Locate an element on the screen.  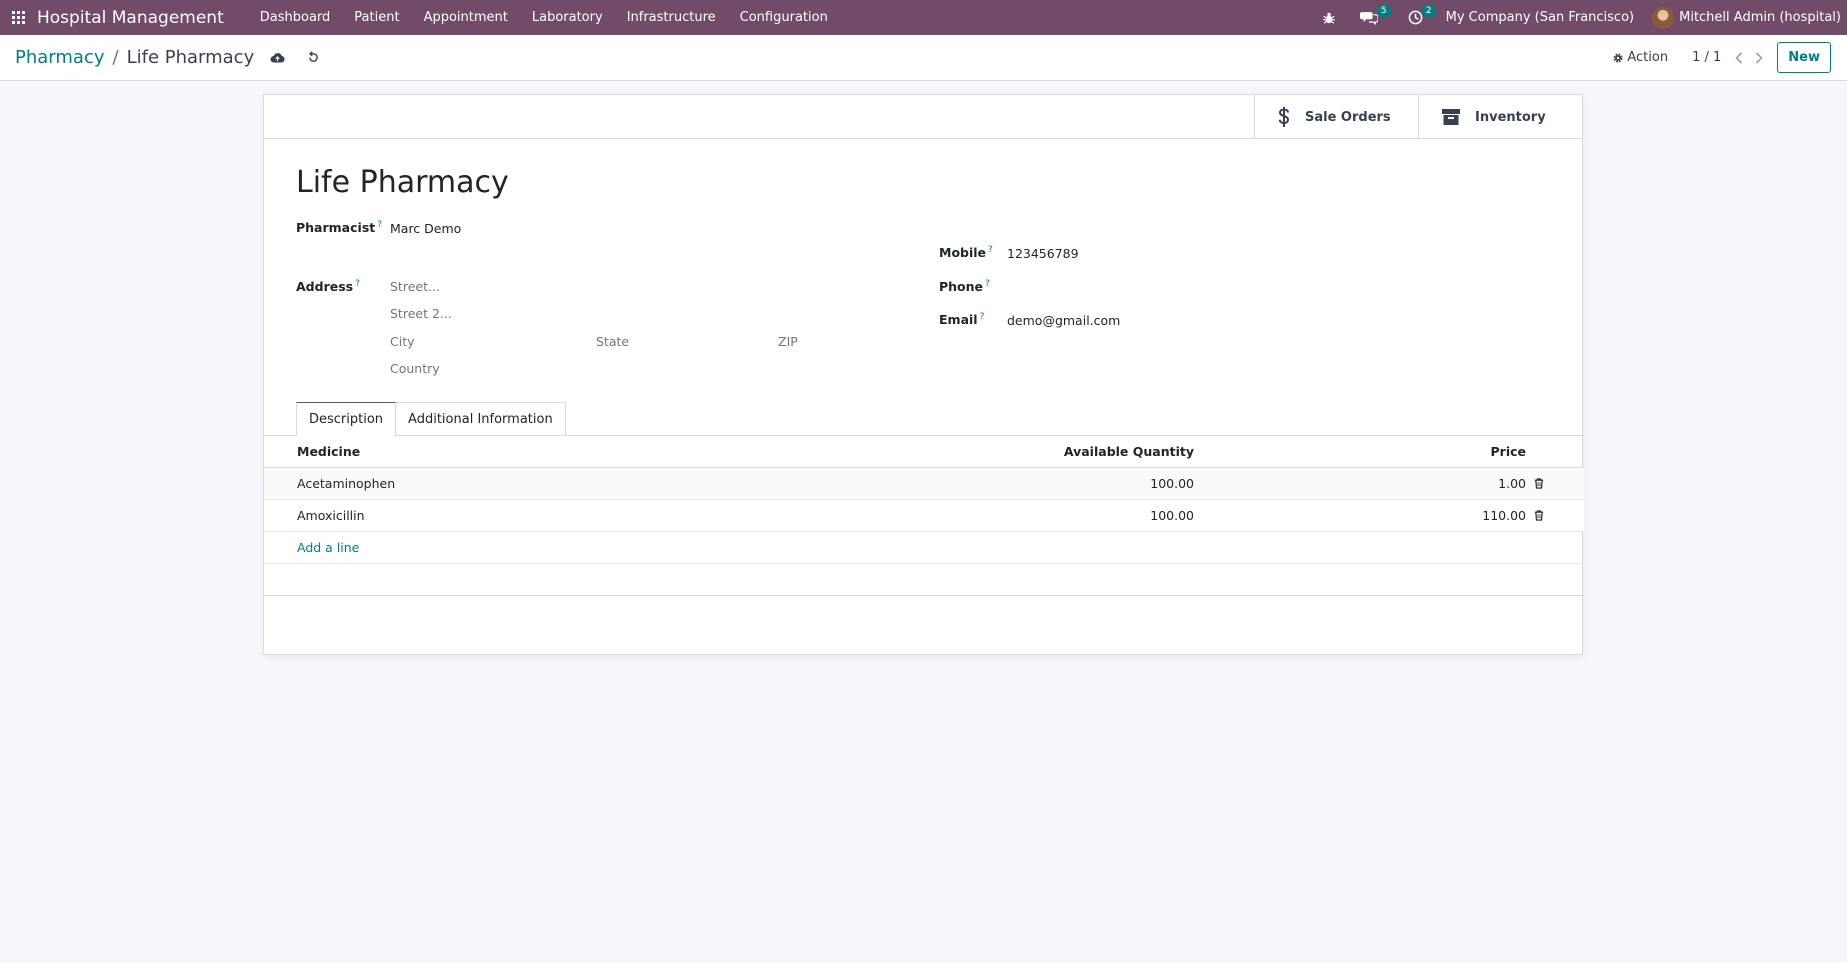
country-input is located at coordinates (565, 368).